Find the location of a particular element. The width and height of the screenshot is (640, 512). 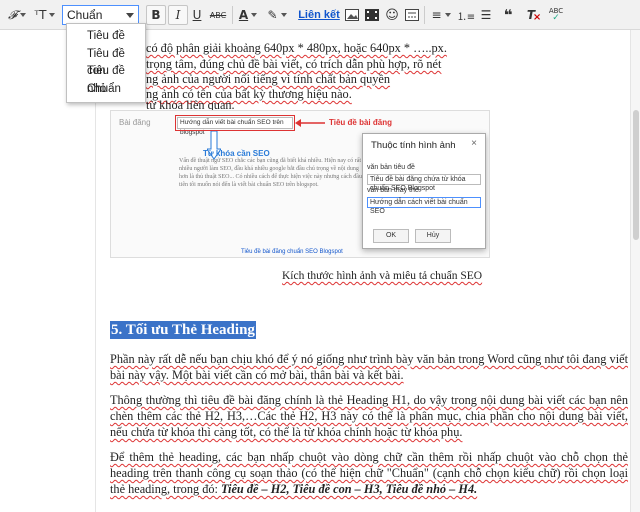

quote-button: ❝ is located at coordinates (508, 15).